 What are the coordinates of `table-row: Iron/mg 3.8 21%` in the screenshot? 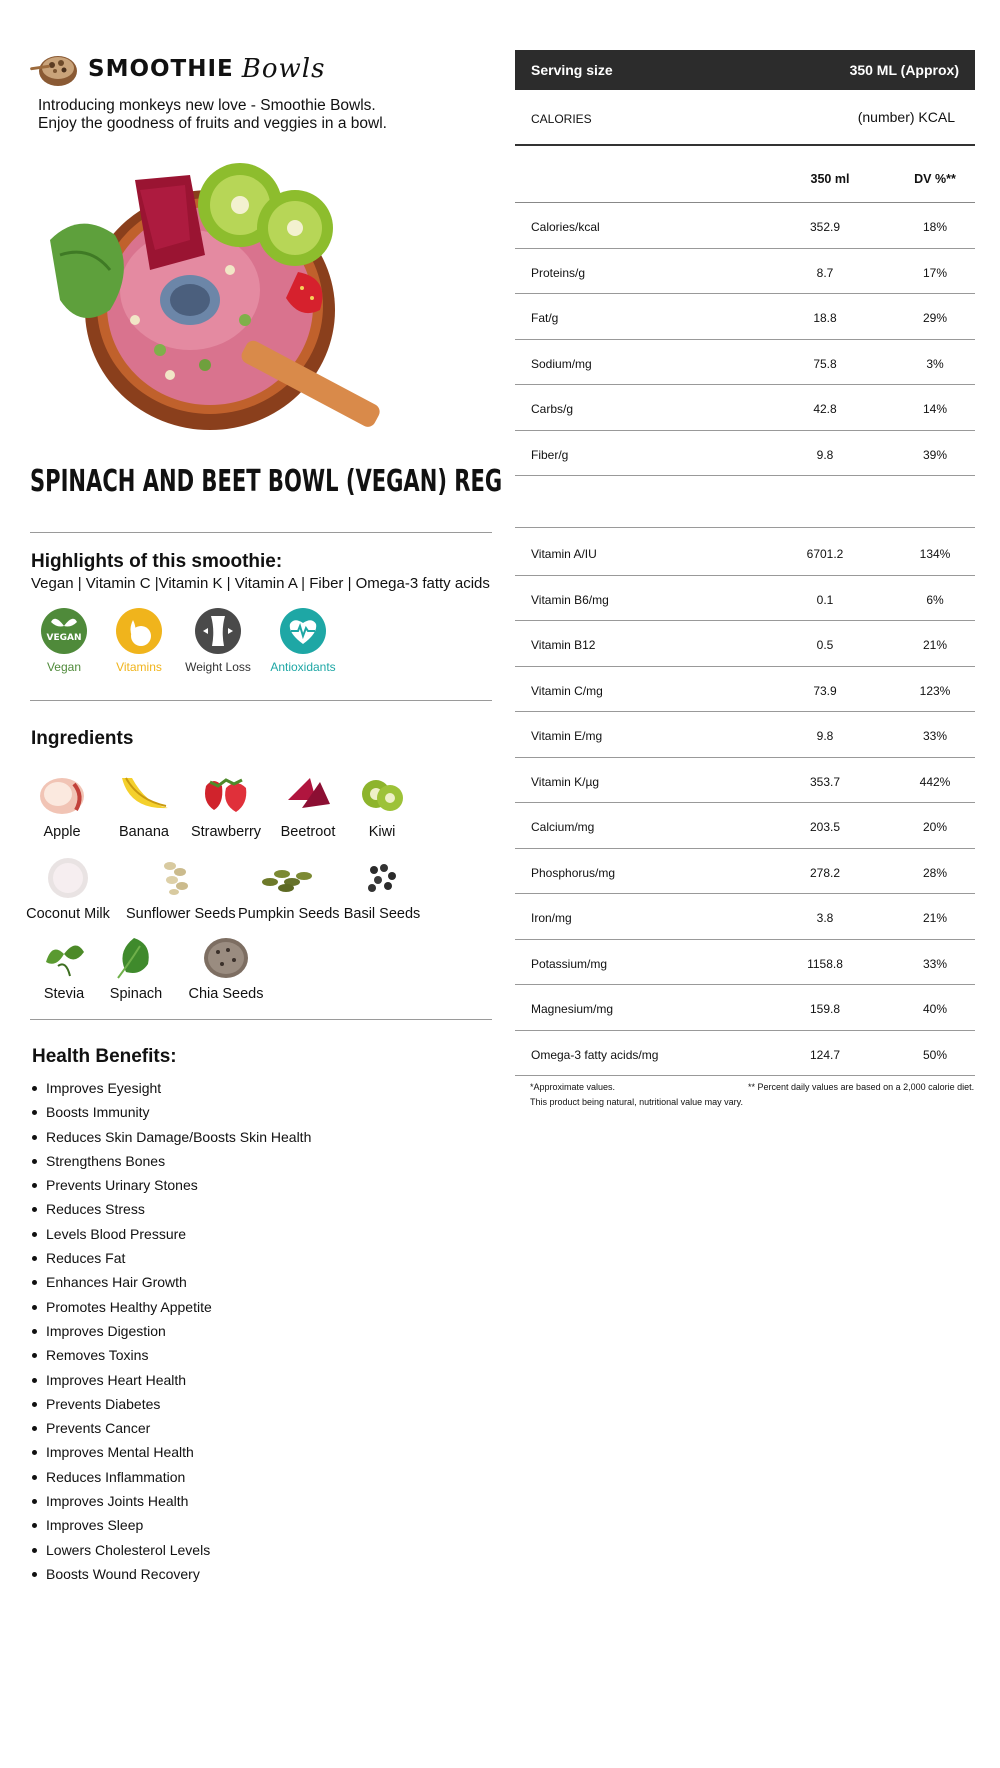 It's located at (745, 917).